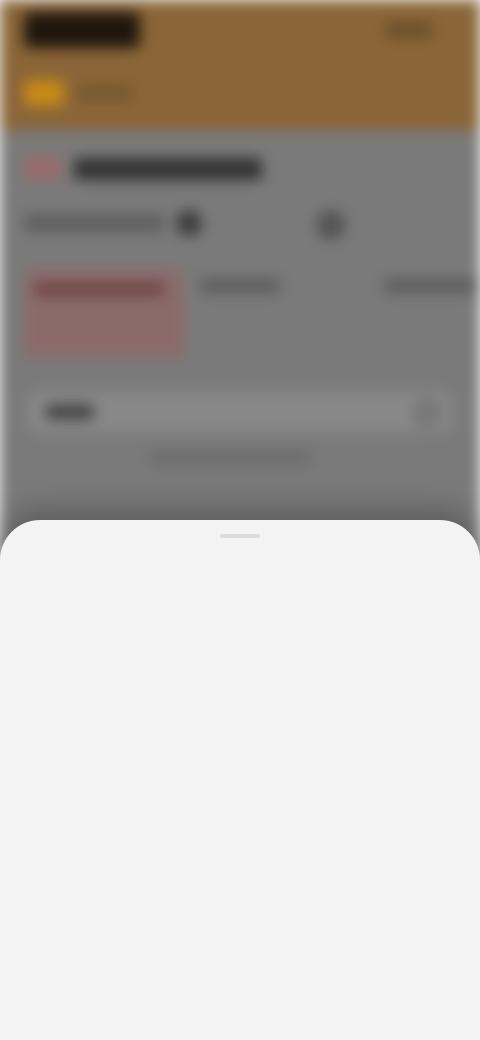 This screenshot has height=1040, width=480. Describe the element at coordinates (189, 223) in the screenshot. I see `info-icon` at that location.